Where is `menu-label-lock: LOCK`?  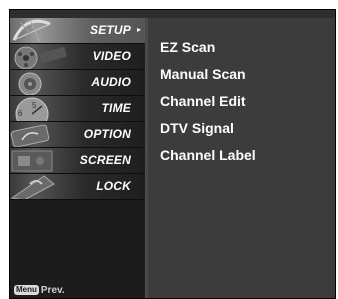 menu-label-lock: LOCK is located at coordinates (113, 186).